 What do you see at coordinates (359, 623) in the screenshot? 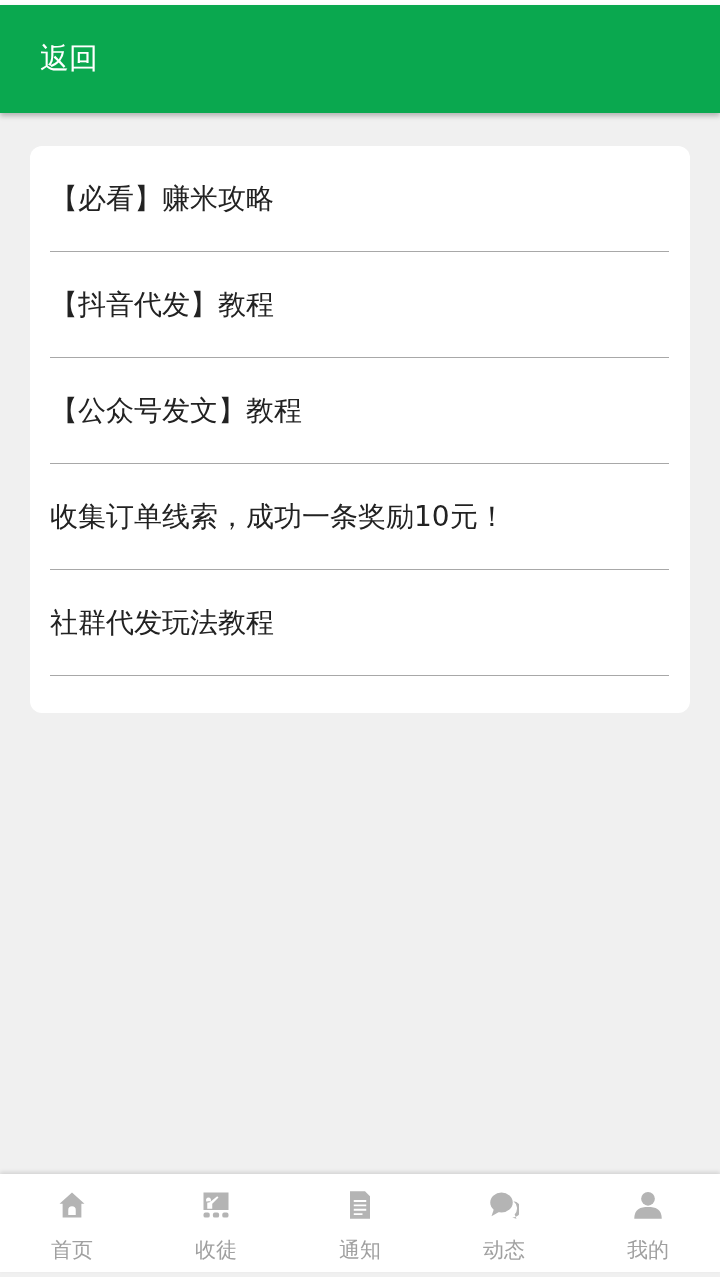
I see `article-link: 社群代发玩法教程` at bounding box center [359, 623].